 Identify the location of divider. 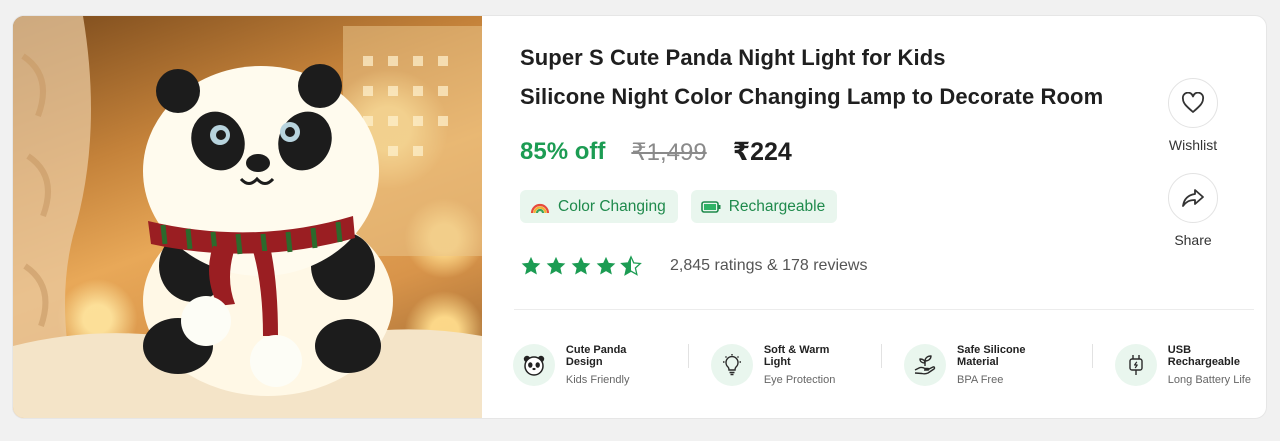
(884, 309).